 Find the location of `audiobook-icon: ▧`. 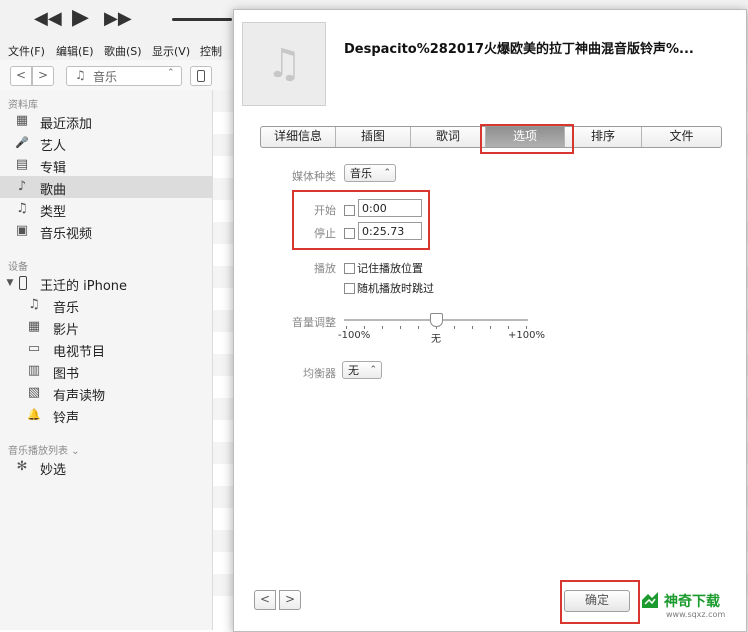

audiobook-icon: ▧ is located at coordinates (34, 392).